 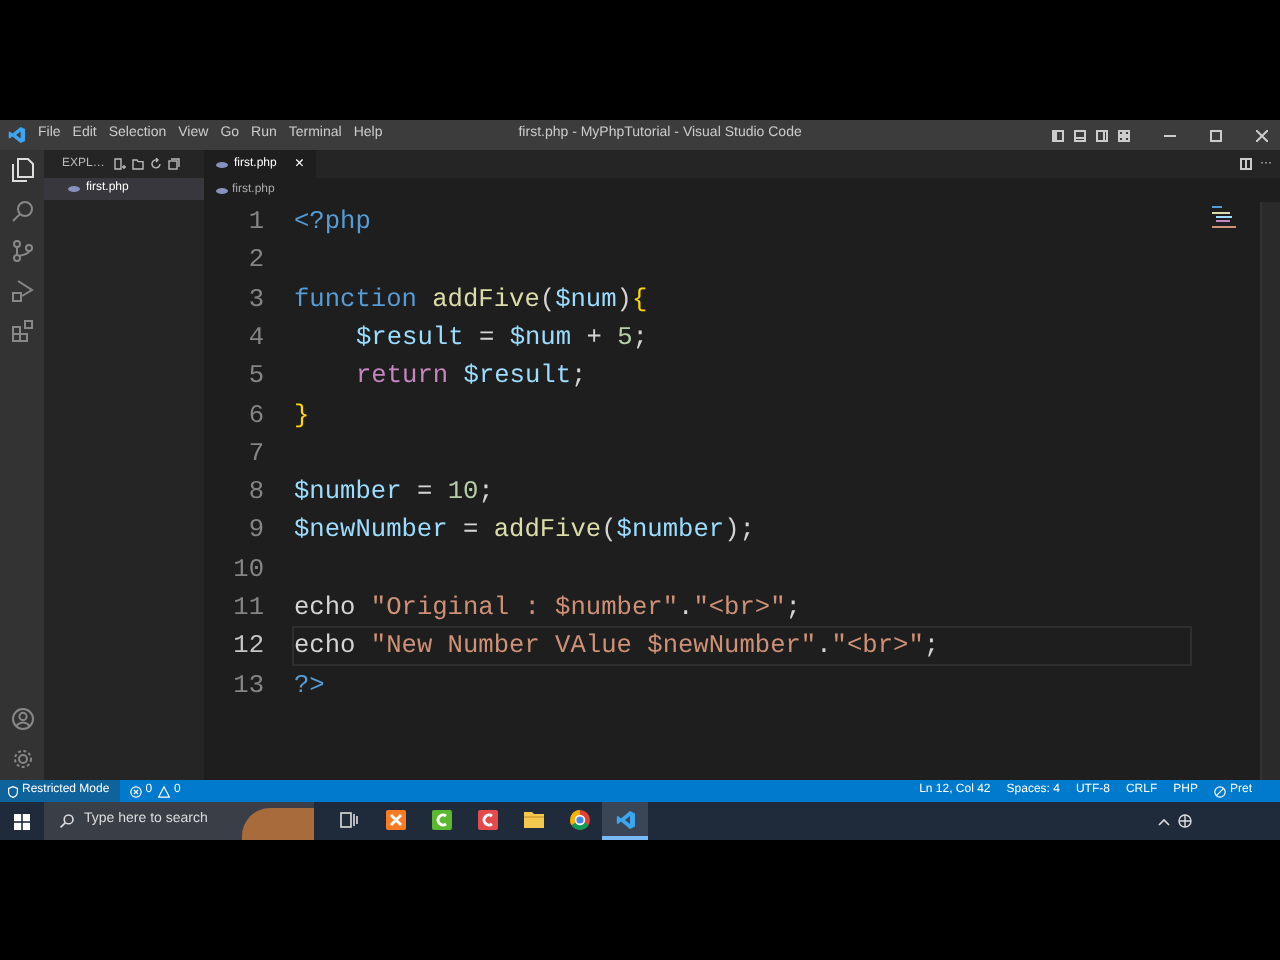 What do you see at coordinates (256, 453) in the screenshot?
I see `line-number: 7` at bounding box center [256, 453].